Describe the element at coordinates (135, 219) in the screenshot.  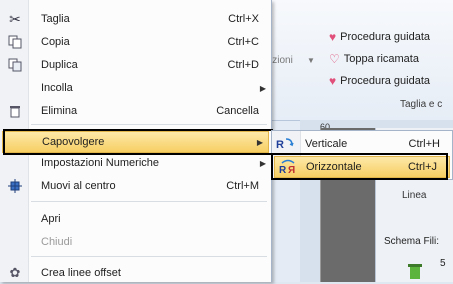
I see `menu-item-apri: Apri` at that location.